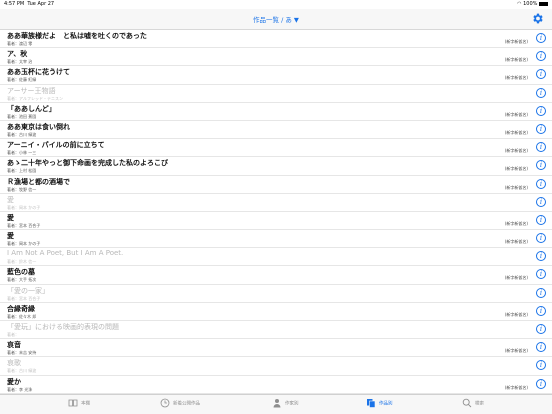 The height and width of the screenshot is (414, 552). What do you see at coordinates (276, 148) in the screenshot?
I see `list-item: アーニイ・パイルの前に立ちて 著者：小林 一三 (新字新仮名) i` at bounding box center [276, 148].